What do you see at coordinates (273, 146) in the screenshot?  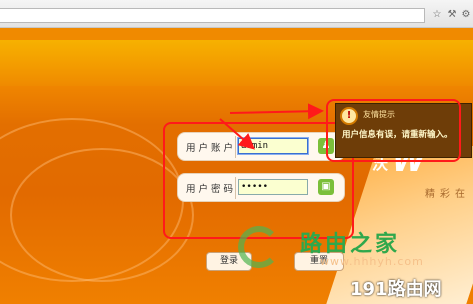 I see `username-input: admin` at bounding box center [273, 146].